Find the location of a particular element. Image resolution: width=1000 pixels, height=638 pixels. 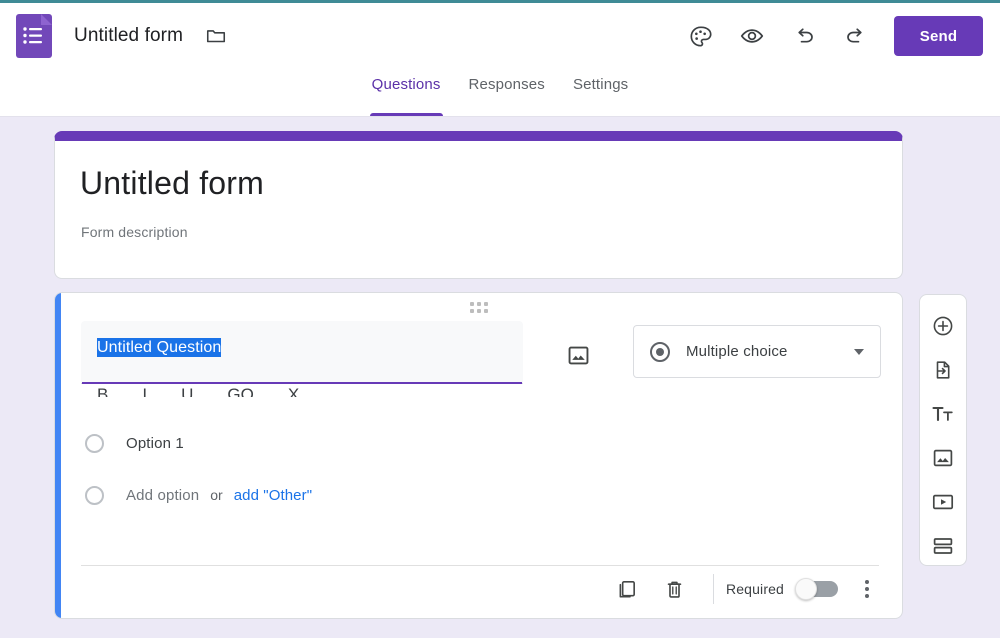

image-icon is located at coordinates (943, 458).